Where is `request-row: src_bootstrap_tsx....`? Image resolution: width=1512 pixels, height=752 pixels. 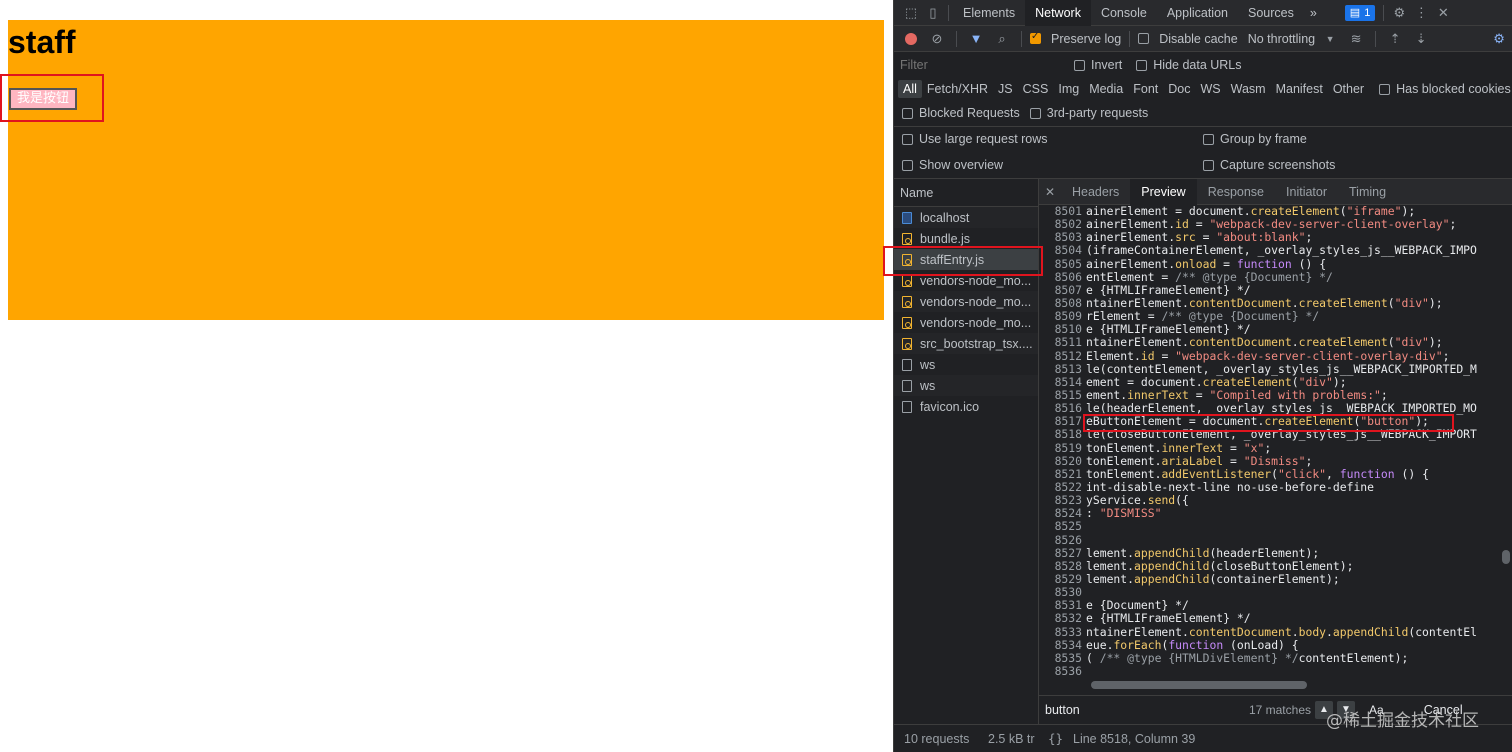 request-row: src_bootstrap_tsx.... is located at coordinates (966, 343).